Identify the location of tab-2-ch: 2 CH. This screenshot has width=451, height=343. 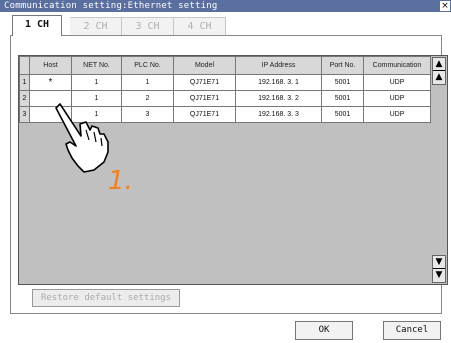
(96, 26).